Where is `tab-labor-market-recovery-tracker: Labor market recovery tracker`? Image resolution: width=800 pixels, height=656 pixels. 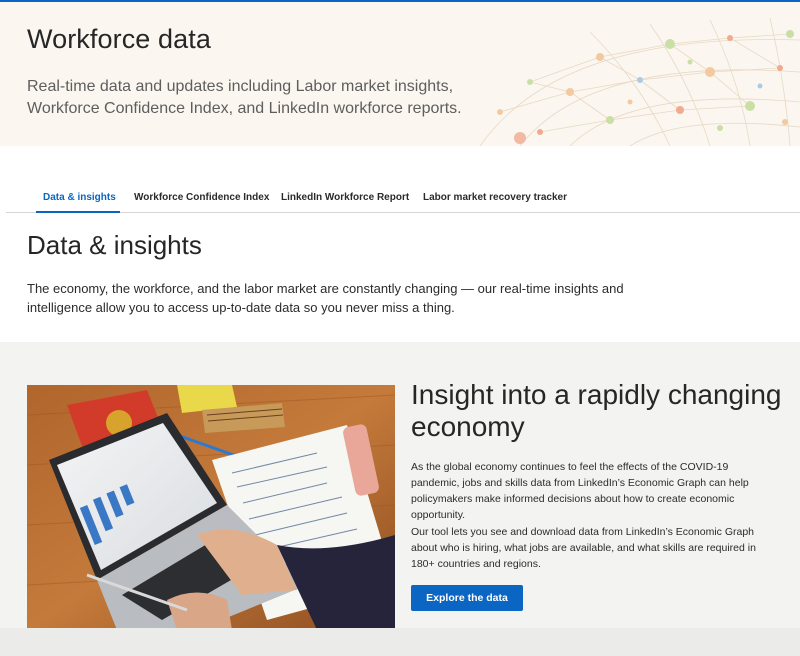
tab-labor-market-recovery-tracker: Labor market recovery tracker is located at coordinates (495, 197).